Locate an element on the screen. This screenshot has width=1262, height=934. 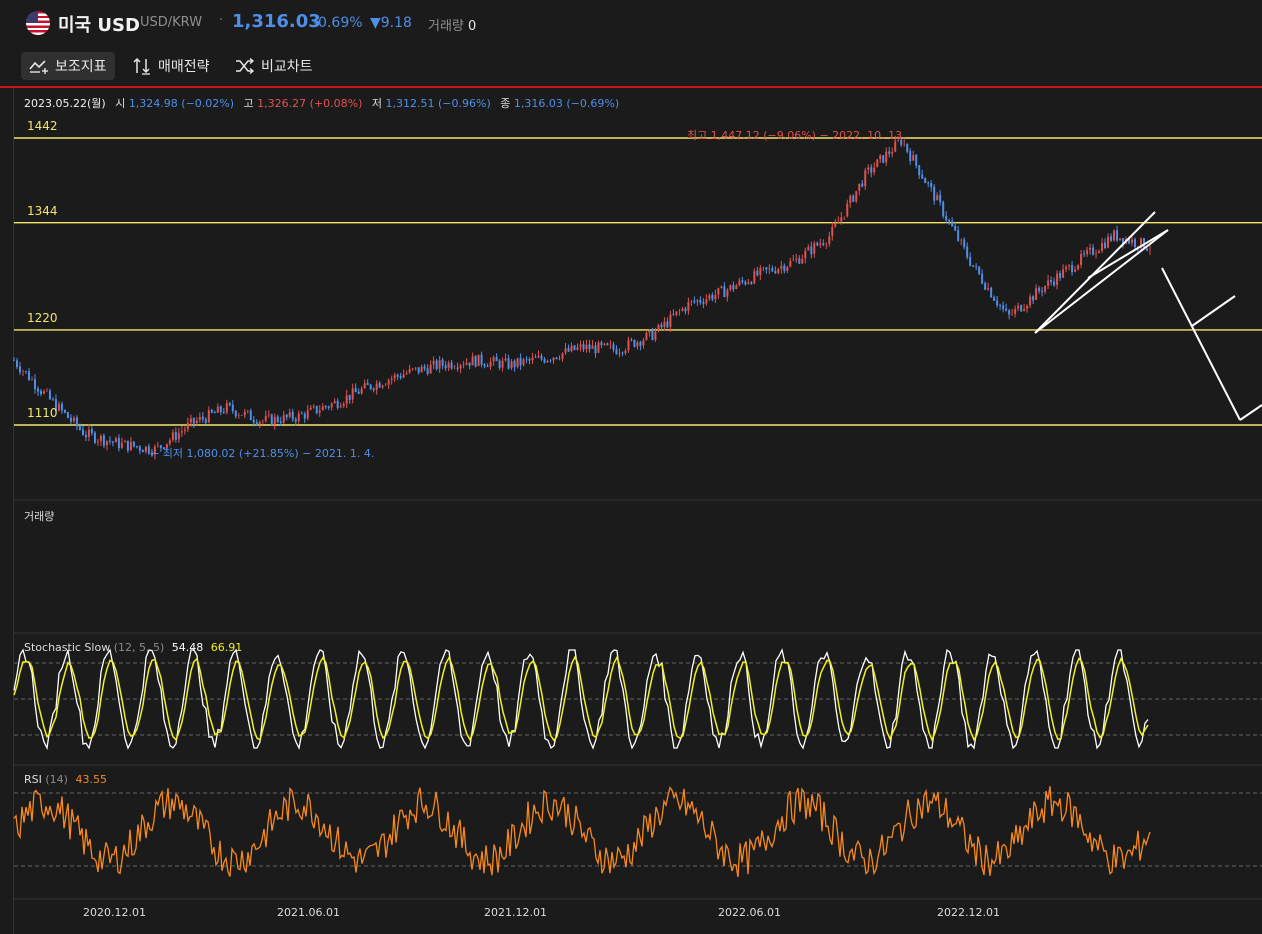
level-label-1344: 1344 is located at coordinates (42, 211).